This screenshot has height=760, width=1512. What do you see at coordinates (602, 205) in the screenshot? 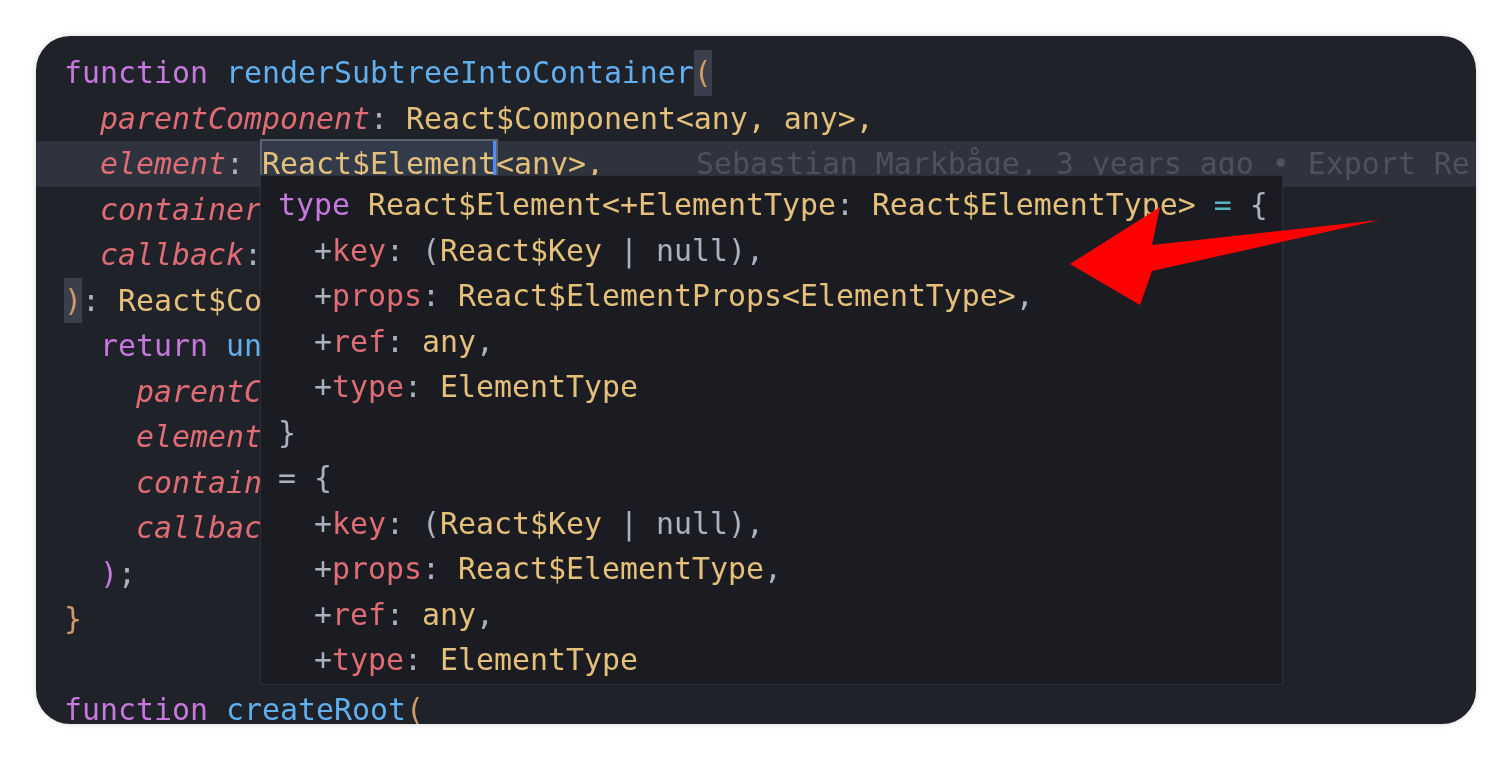
I see `code-token: React$Element<+ElementType` at bounding box center [602, 205].